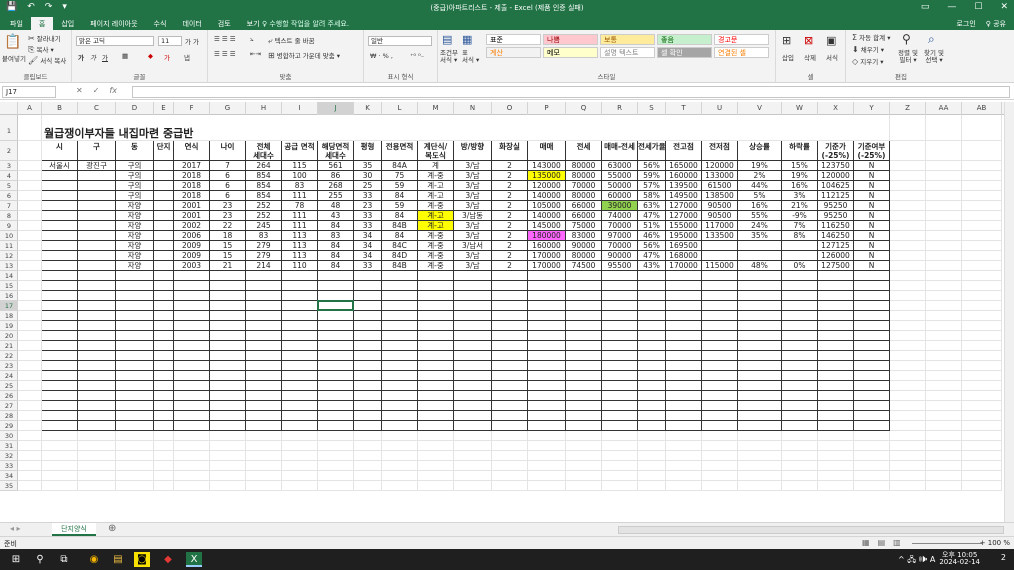 This screenshot has height=570, width=1014. What do you see at coordinates (760, 336) in the screenshot?
I see `cell-V20` at bounding box center [760, 336].